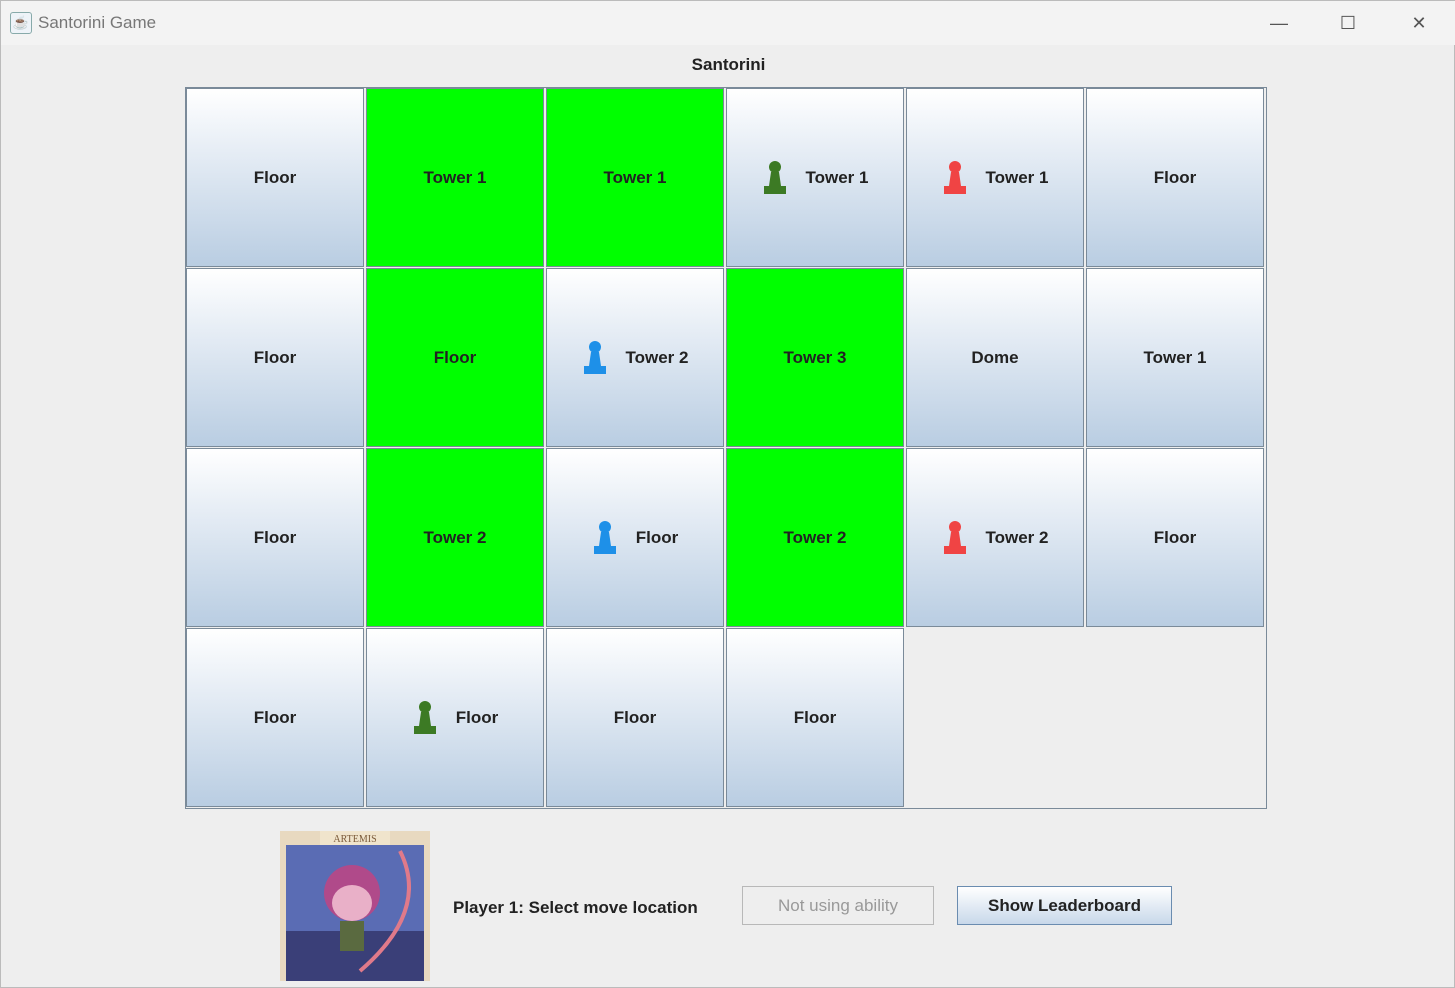 The width and height of the screenshot is (1455, 988). What do you see at coordinates (1419, 23) in the screenshot?
I see `close-button: ✕` at bounding box center [1419, 23].